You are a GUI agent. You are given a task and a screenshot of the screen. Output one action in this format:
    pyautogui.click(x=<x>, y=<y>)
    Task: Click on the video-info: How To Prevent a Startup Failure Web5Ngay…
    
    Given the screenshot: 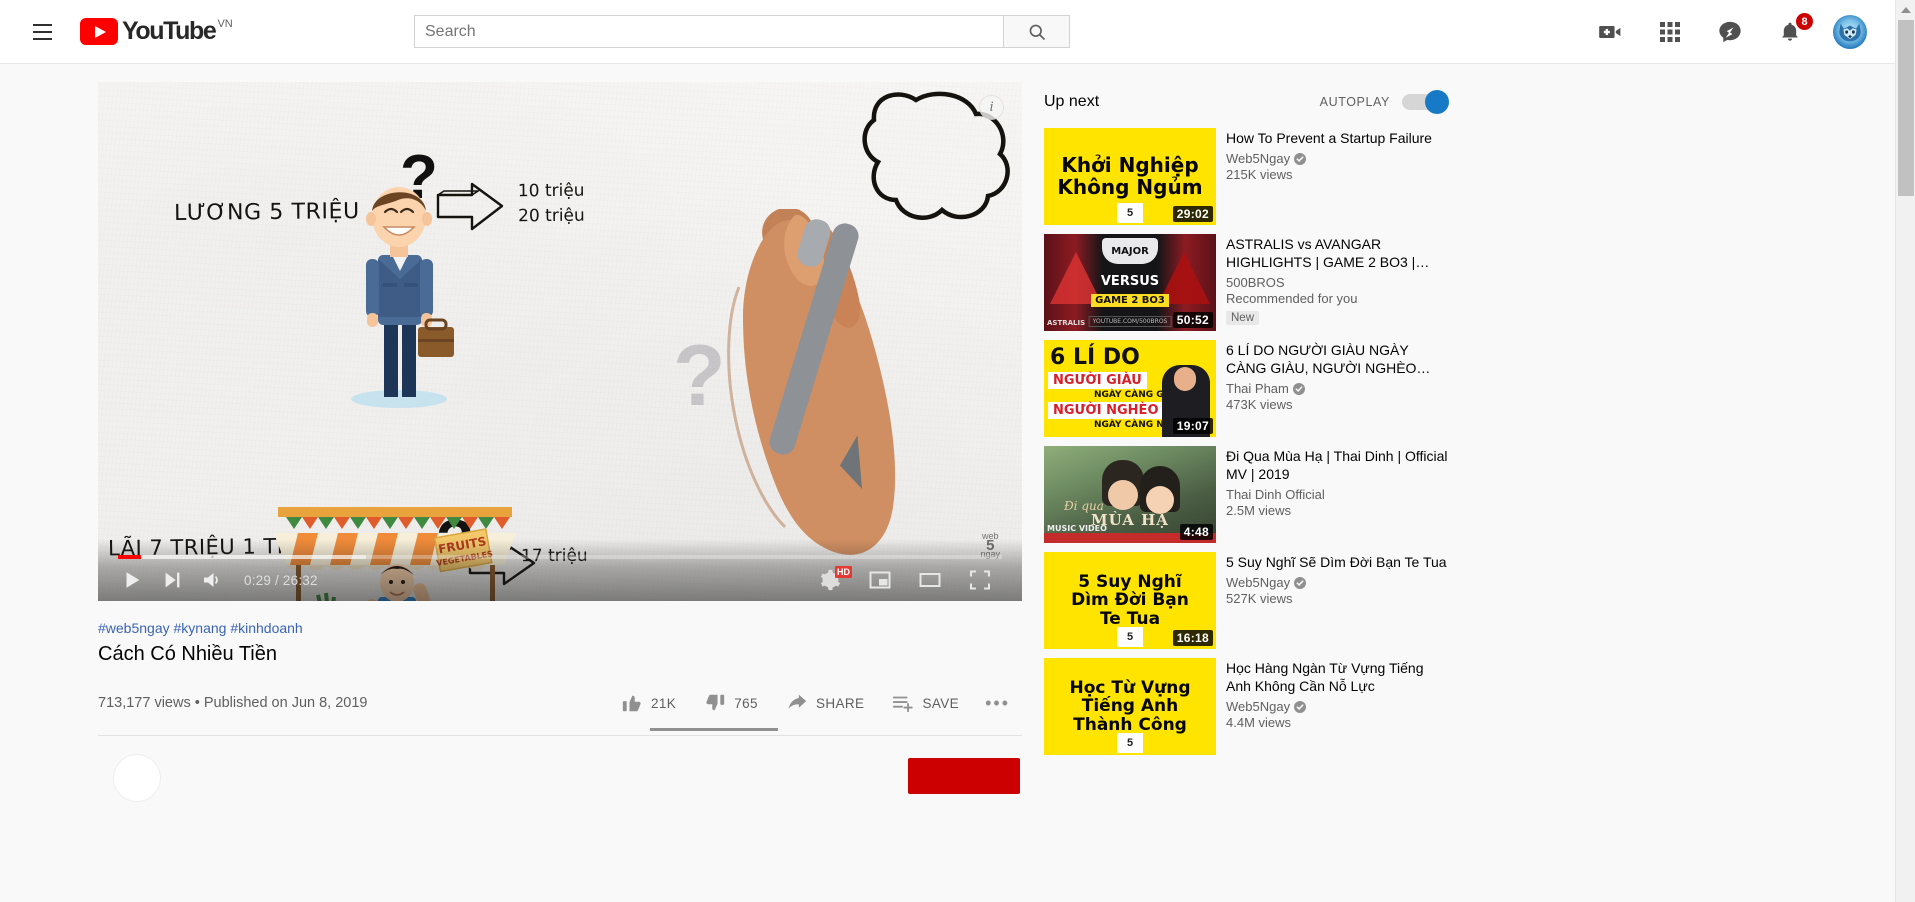 What is the action you would take?
    pyautogui.click(x=1337, y=176)
    